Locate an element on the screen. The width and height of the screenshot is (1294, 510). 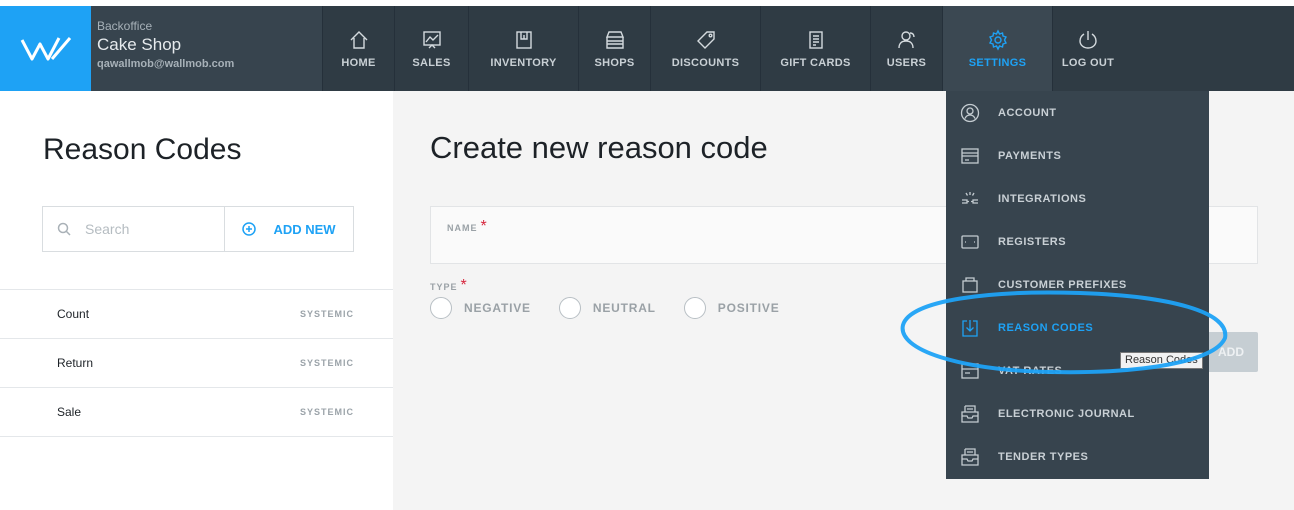
nav-settings: SETTINGS is located at coordinates (997, 48).